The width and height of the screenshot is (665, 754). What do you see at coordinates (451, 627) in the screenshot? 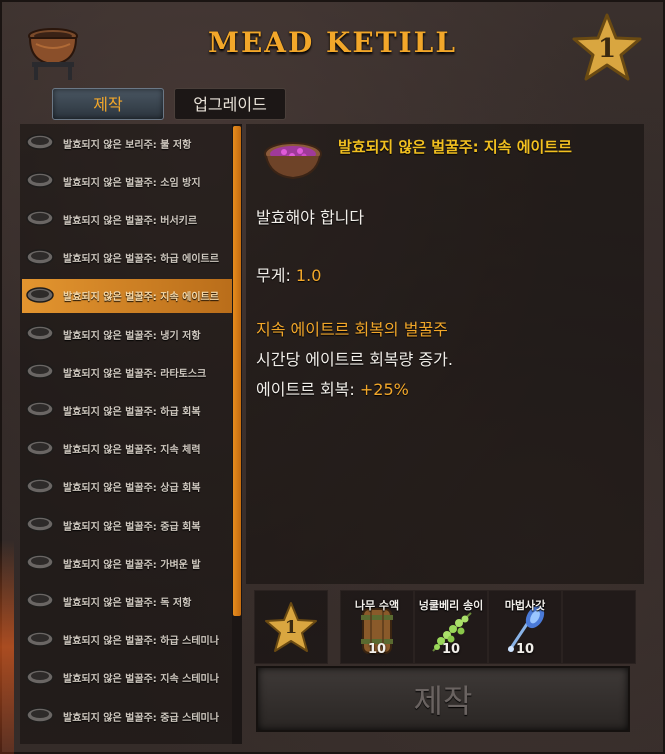
I see `requirement-vineberry: 넝쿨베리 송이 10` at bounding box center [451, 627].